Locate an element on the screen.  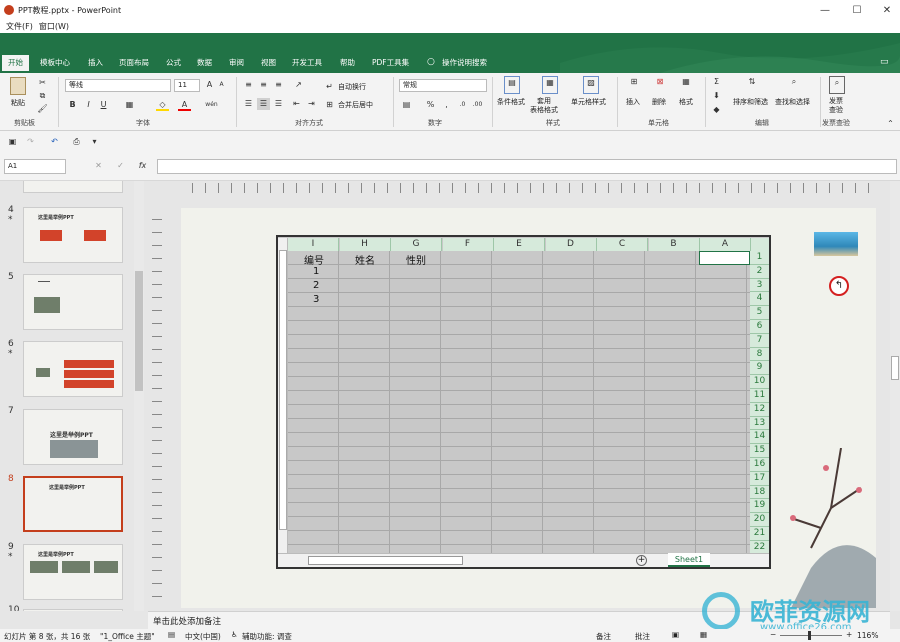
row-header-13: 13 is located at coordinates (759, 423).